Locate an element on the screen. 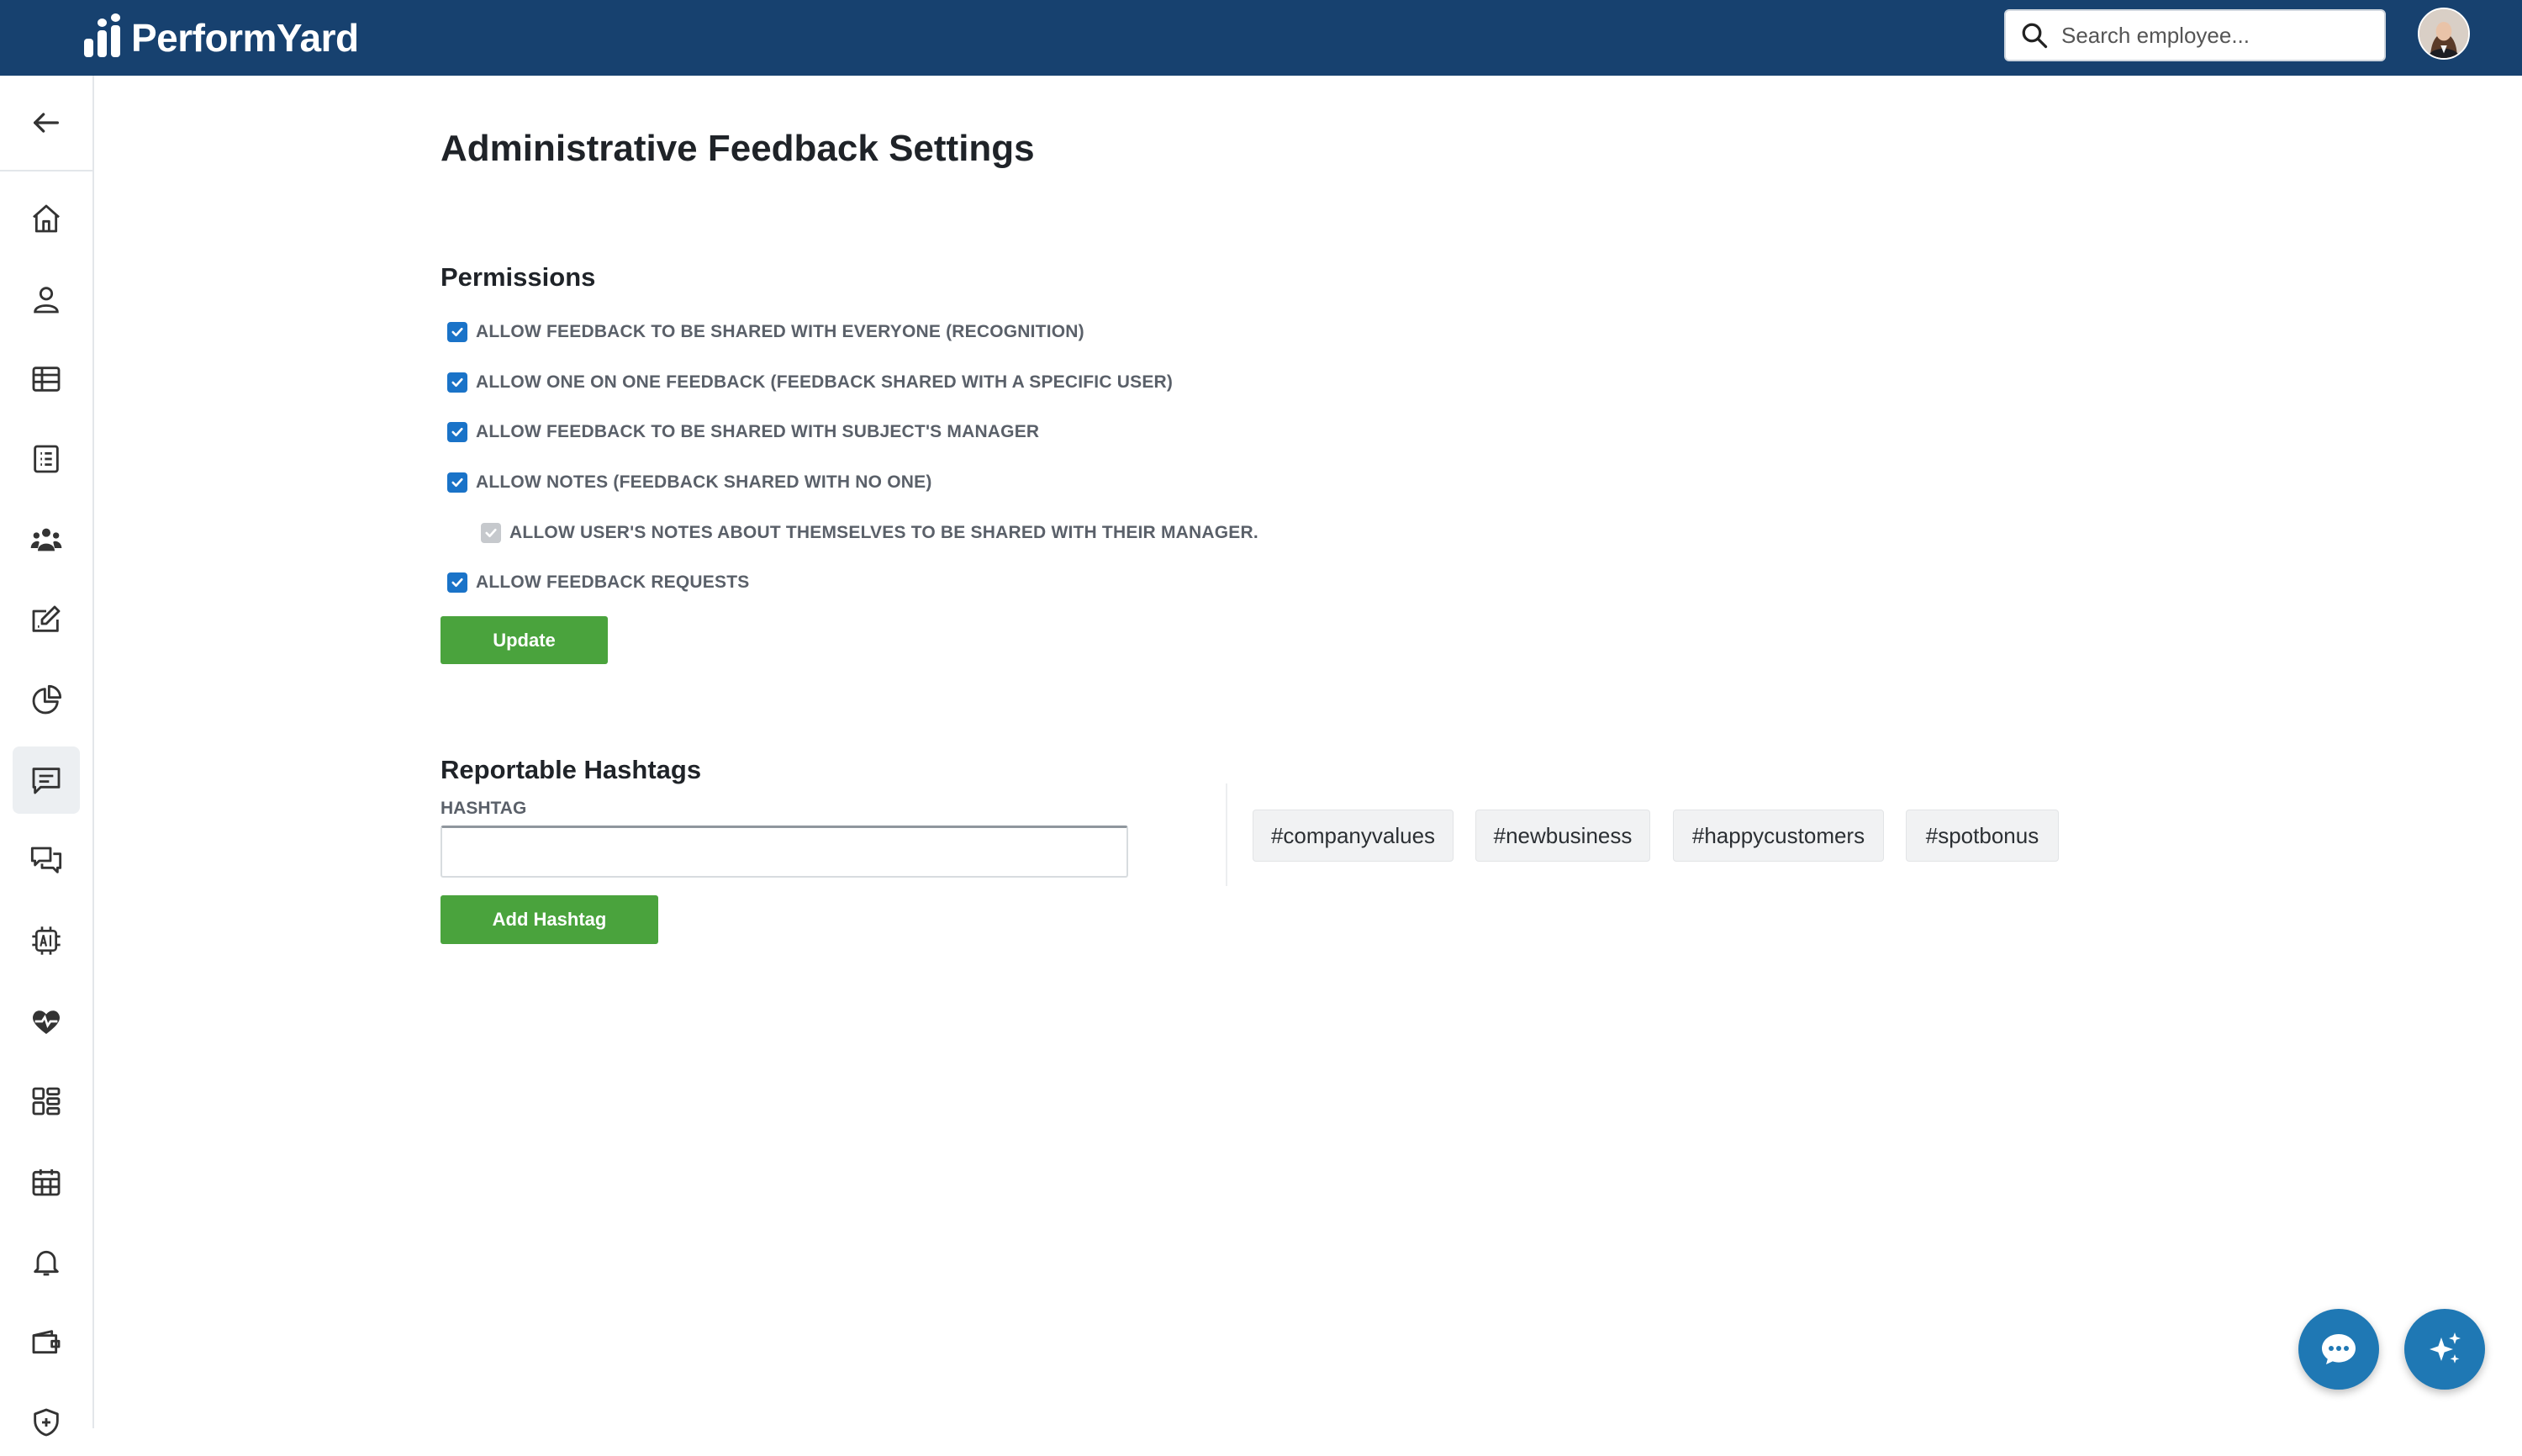  sidebar-item-wellness is located at coordinates (46, 1022).